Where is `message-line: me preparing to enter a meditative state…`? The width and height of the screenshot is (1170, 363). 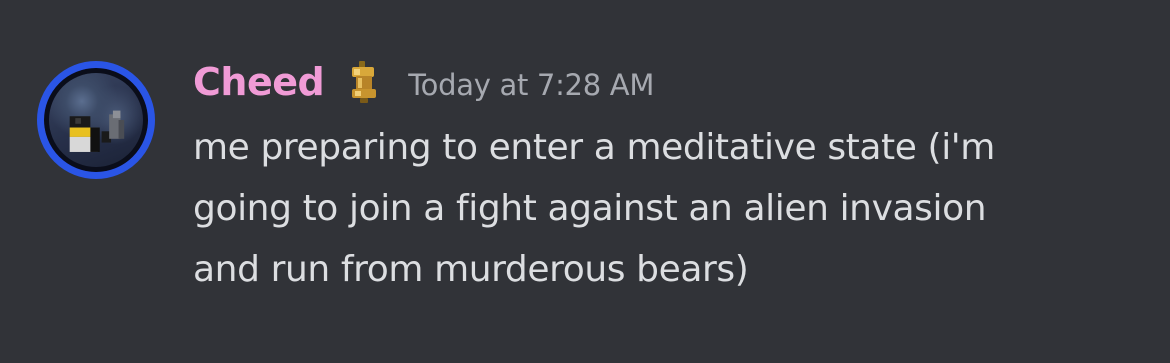 message-line: me preparing to enter a meditative state… is located at coordinates (594, 147).